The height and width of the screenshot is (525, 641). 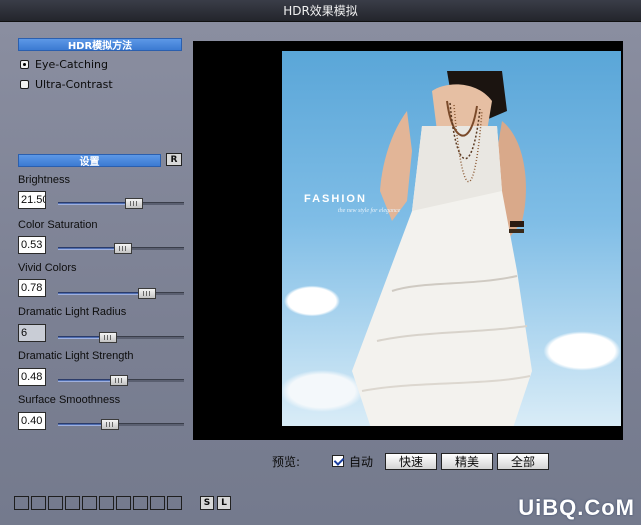 I want to click on method-section-header: HDR模拟方法, so click(x=100, y=45).